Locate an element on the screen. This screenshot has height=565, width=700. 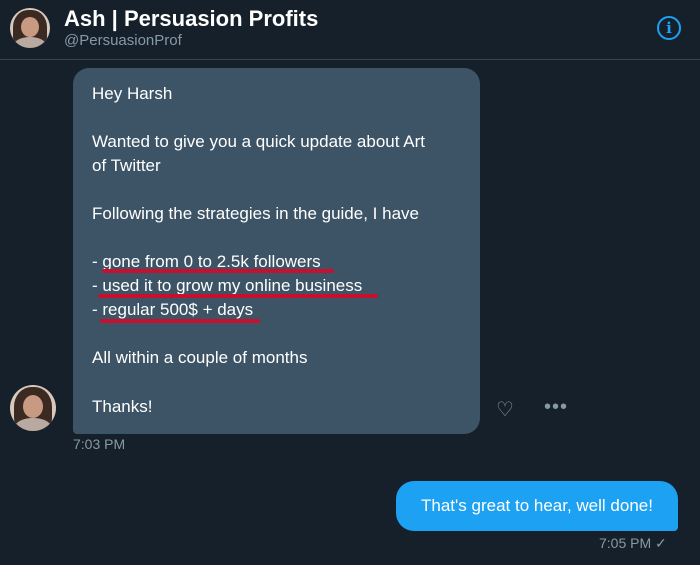
message-line: - used it to grow my online business is located at coordinates (227, 285).